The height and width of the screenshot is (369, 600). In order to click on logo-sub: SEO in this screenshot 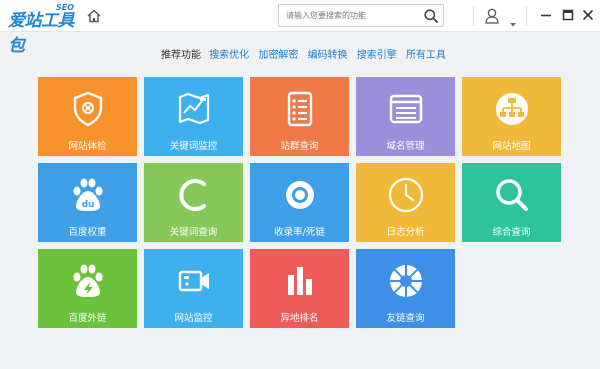, I will do `click(65, 7)`.